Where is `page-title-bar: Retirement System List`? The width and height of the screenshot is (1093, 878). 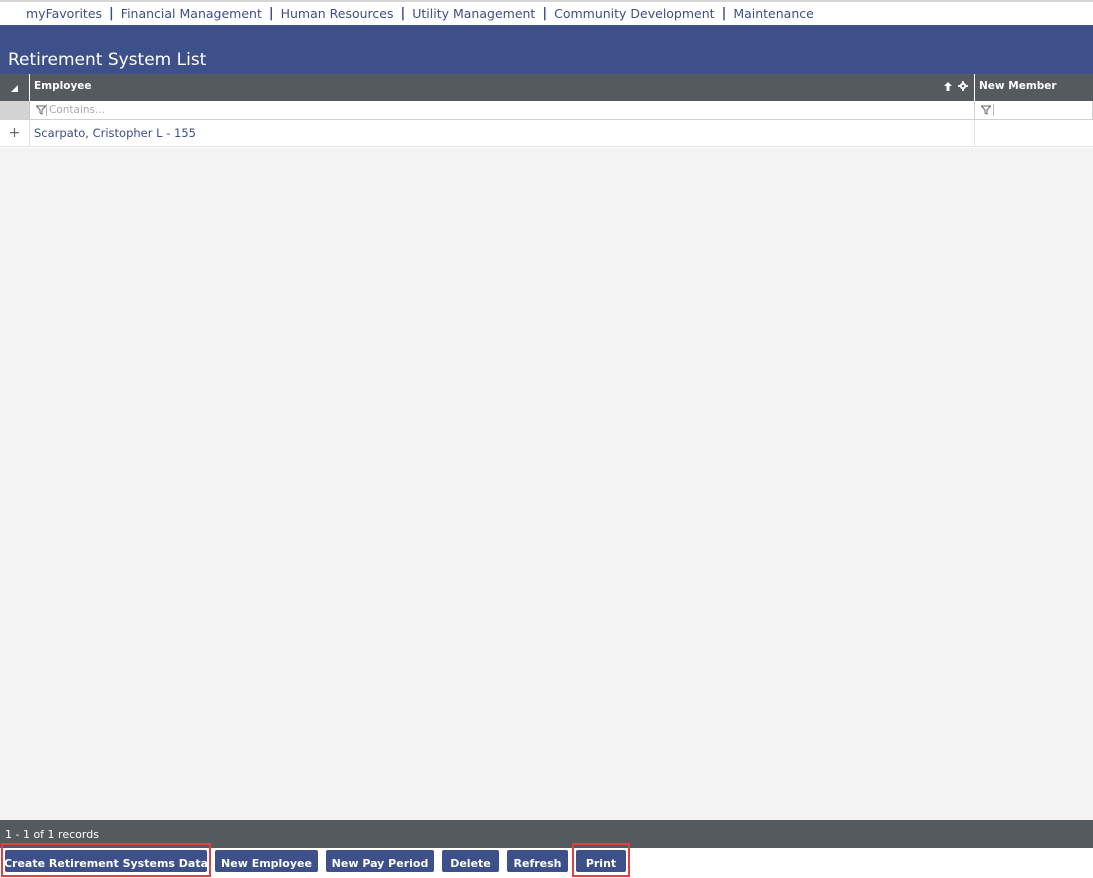 page-title-bar: Retirement System List is located at coordinates (546, 49).